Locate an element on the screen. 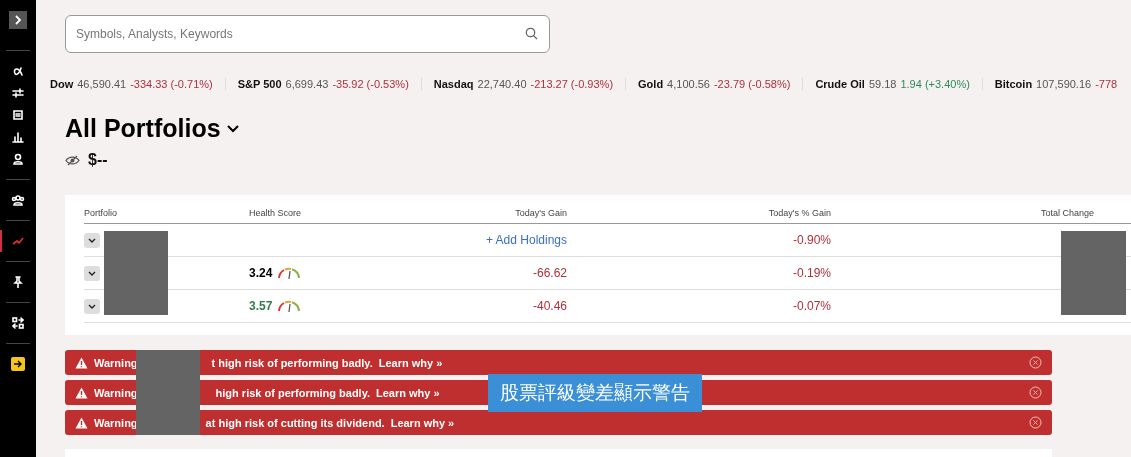 Image resolution: width=1131 pixels, height=457 pixels. column-header: Portfolio is located at coordinates (101, 213).